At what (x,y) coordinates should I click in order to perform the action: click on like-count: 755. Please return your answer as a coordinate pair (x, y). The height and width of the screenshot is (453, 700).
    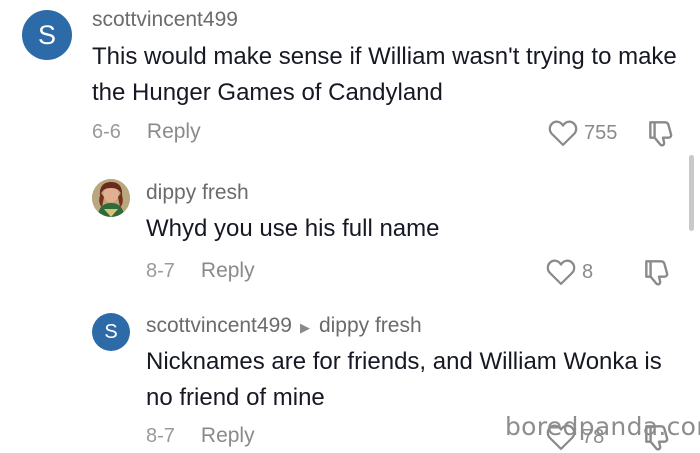
    Looking at the image, I should click on (601, 132).